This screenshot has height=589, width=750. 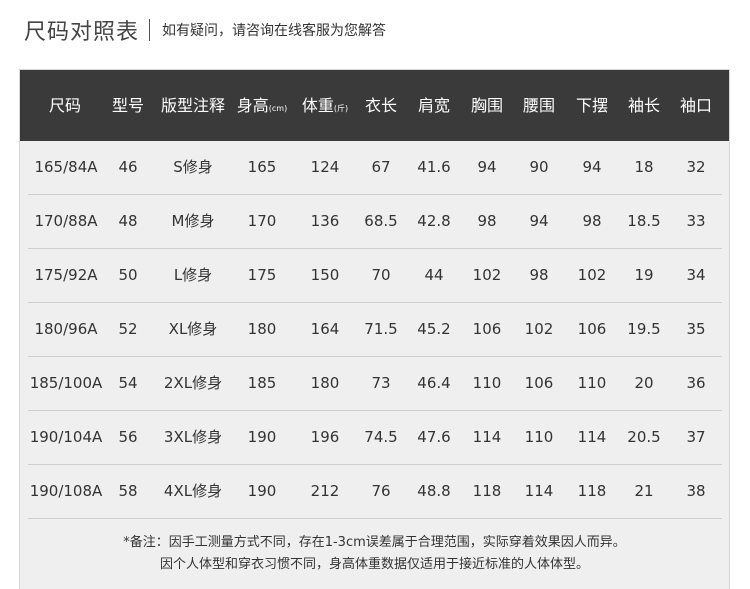 What do you see at coordinates (381, 275) in the screenshot?
I see `cell-length: 70` at bounding box center [381, 275].